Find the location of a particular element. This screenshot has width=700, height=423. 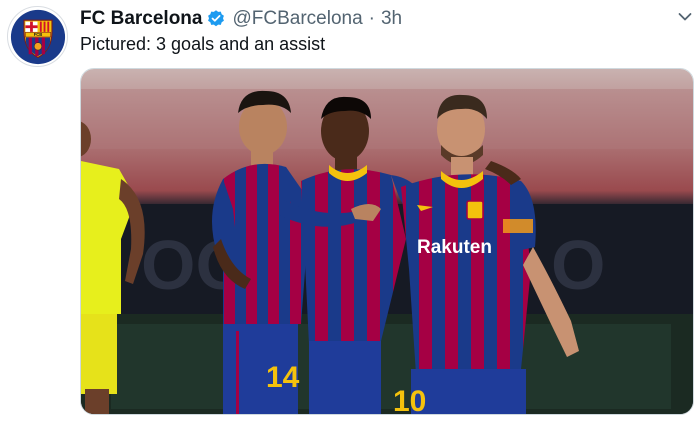

display-name: FC Barcelona is located at coordinates (141, 19).